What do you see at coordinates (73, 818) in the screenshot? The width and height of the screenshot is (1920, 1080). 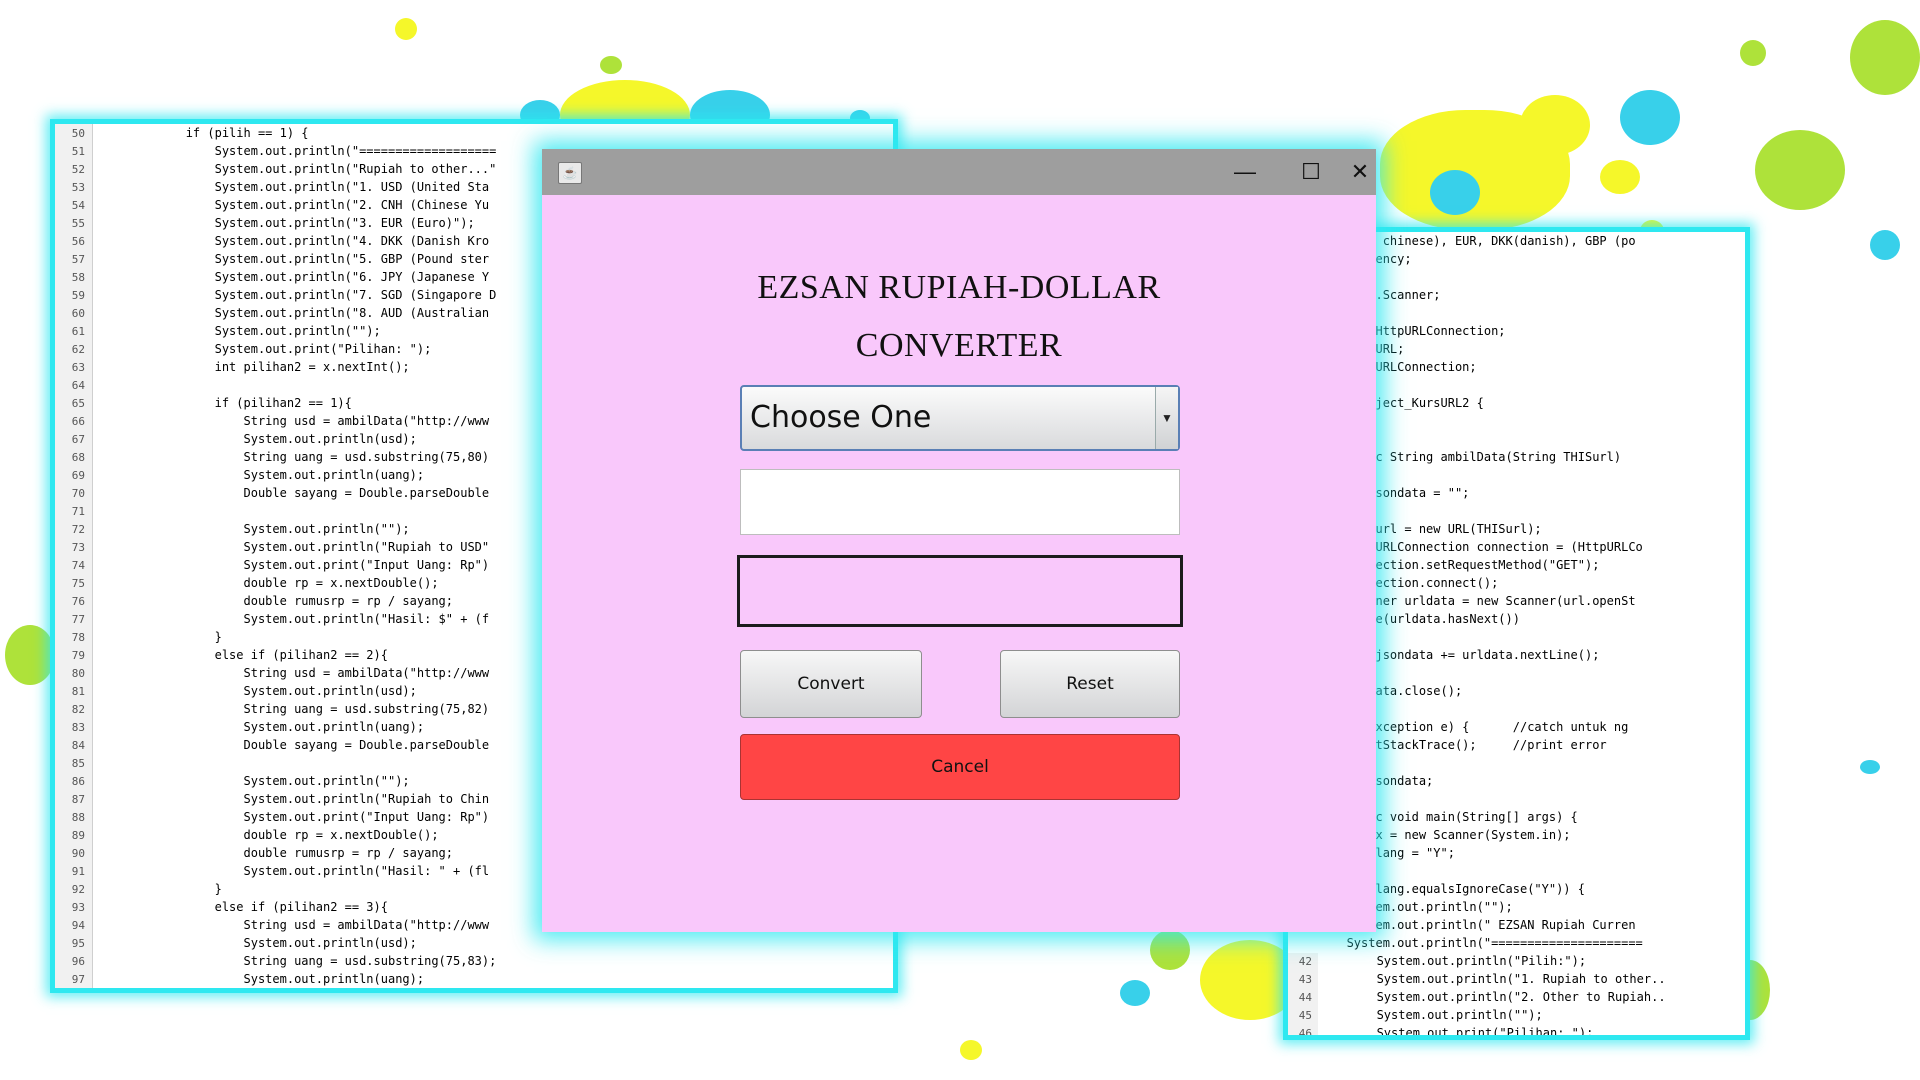 I see `line-number: 88` at bounding box center [73, 818].